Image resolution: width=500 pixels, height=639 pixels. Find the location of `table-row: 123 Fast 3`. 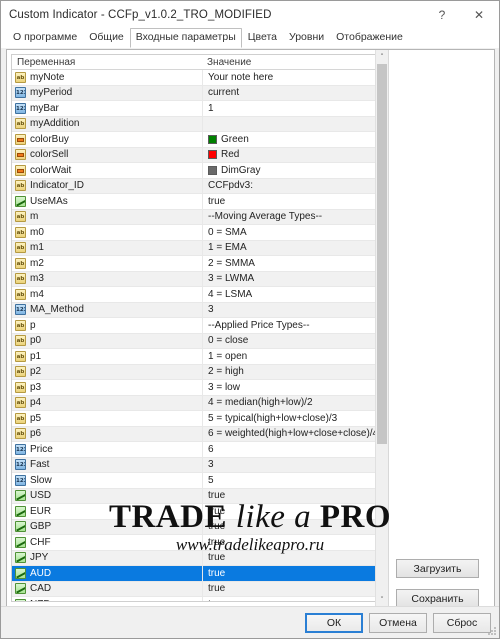

table-row: 123 Fast 3 is located at coordinates (197, 465).